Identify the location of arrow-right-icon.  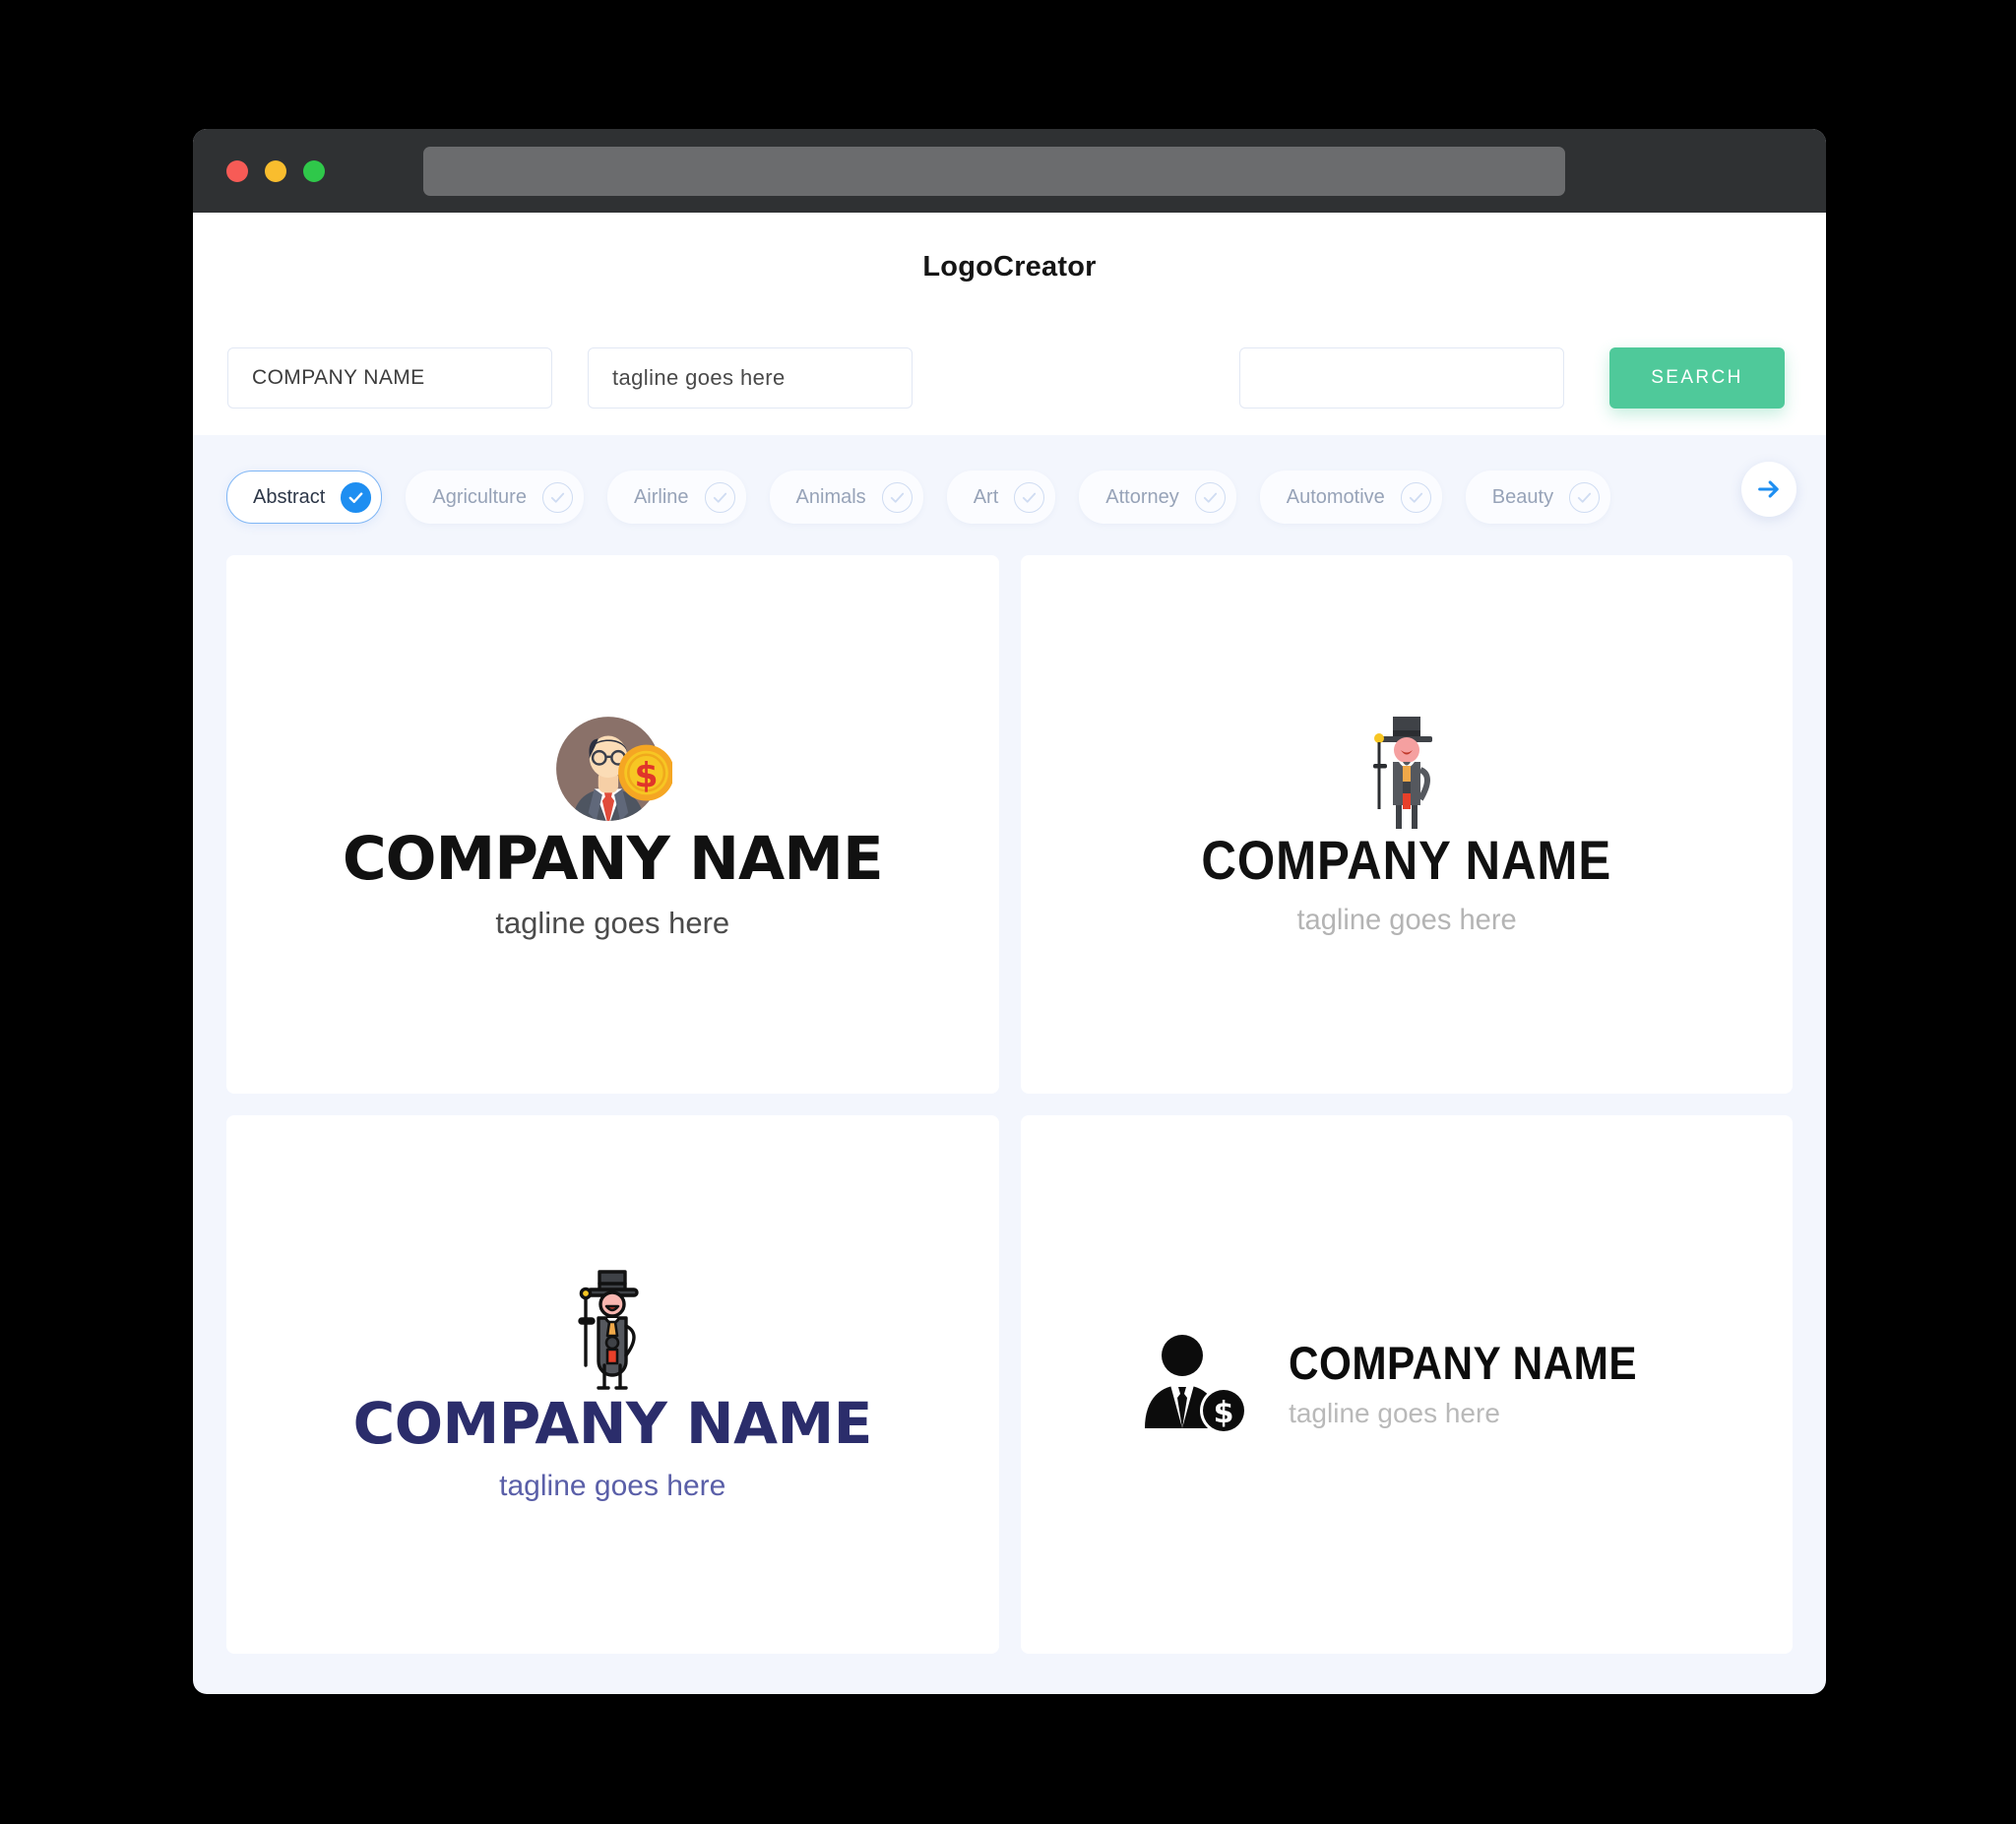
(1768, 489).